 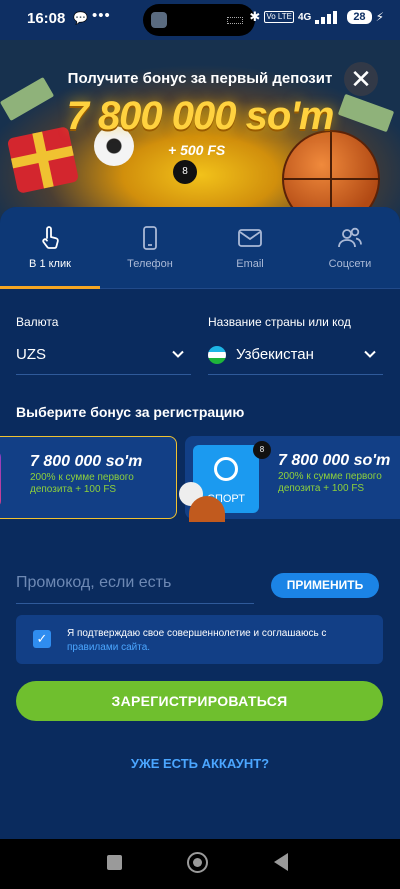 I want to click on home-icon, so click(x=197, y=862).